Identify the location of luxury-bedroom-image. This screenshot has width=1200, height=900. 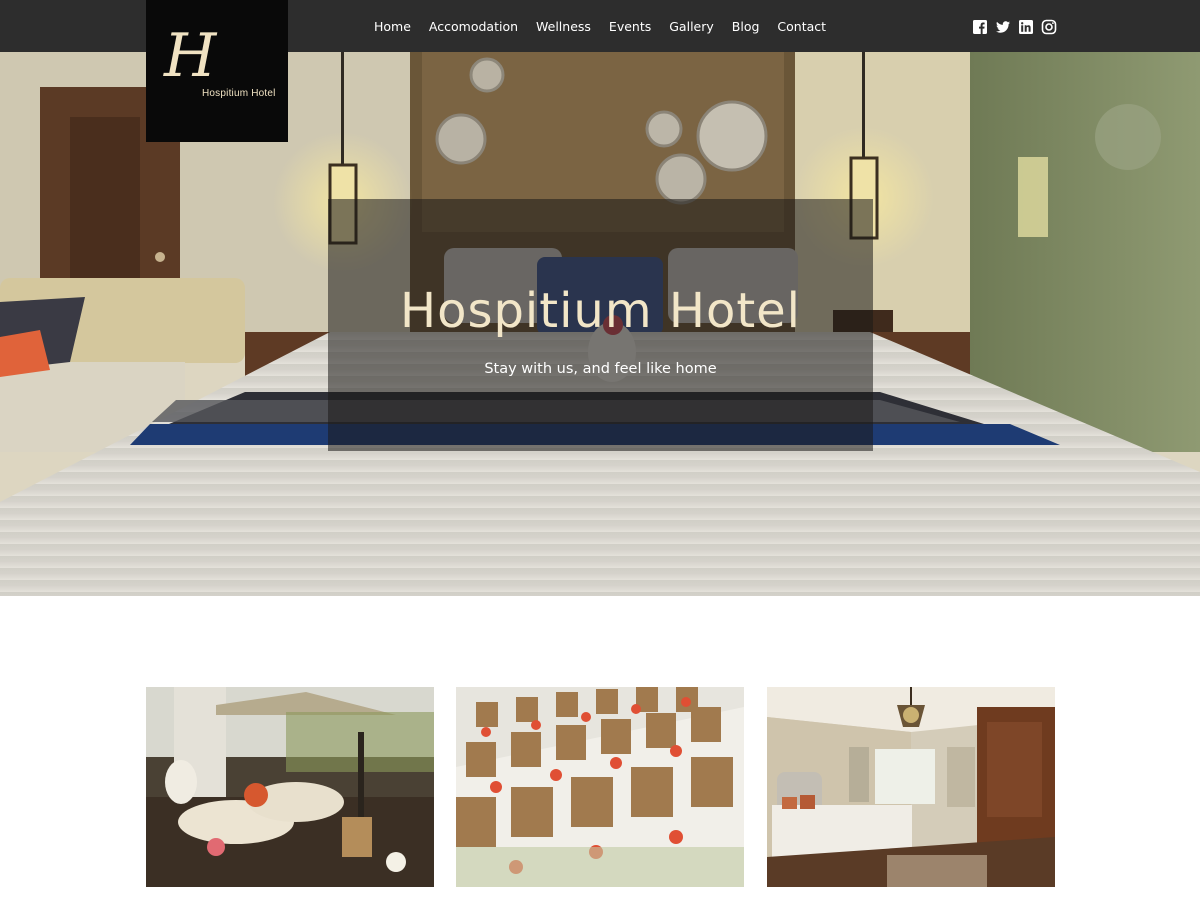
(911, 787).